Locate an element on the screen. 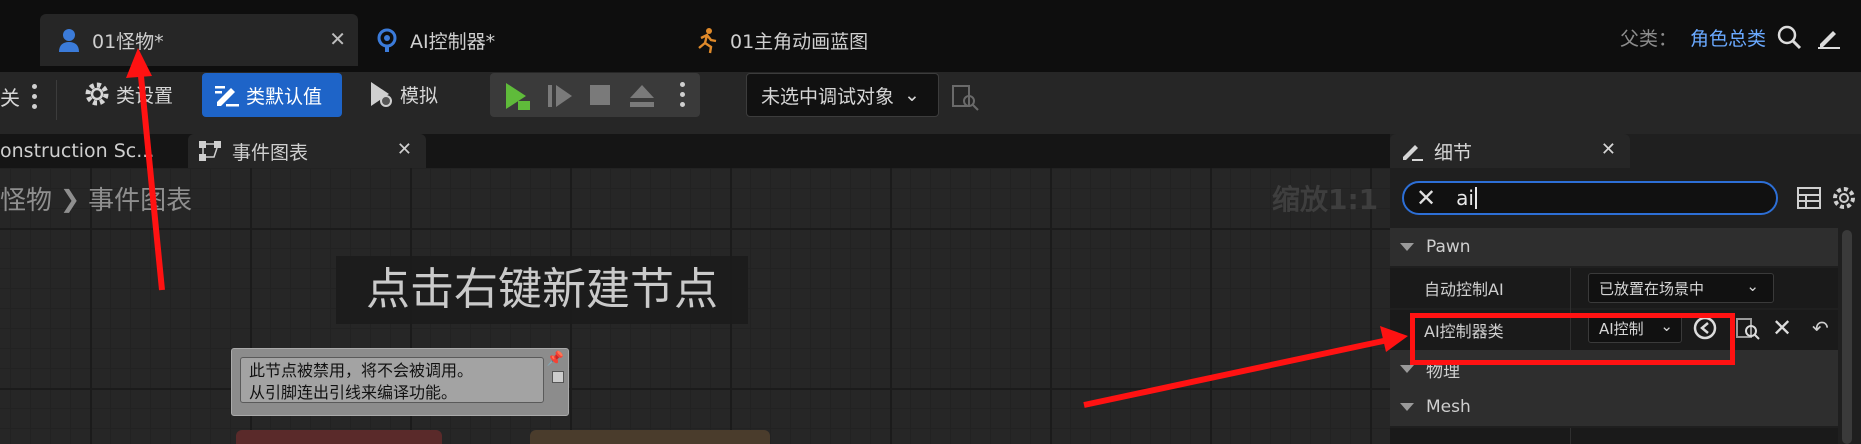 The image size is (1861, 444). text-cursor is located at coordinates (1475, 198).